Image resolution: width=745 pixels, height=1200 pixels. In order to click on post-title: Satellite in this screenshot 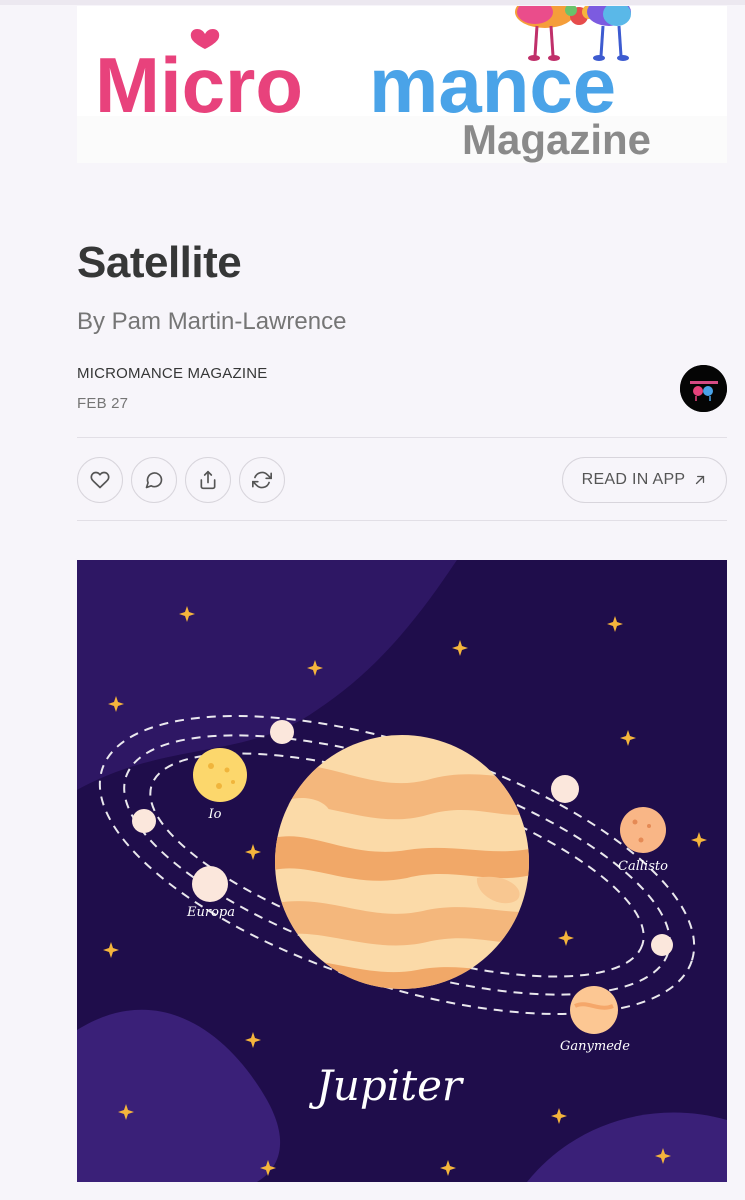, I will do `click(159, 262)`.